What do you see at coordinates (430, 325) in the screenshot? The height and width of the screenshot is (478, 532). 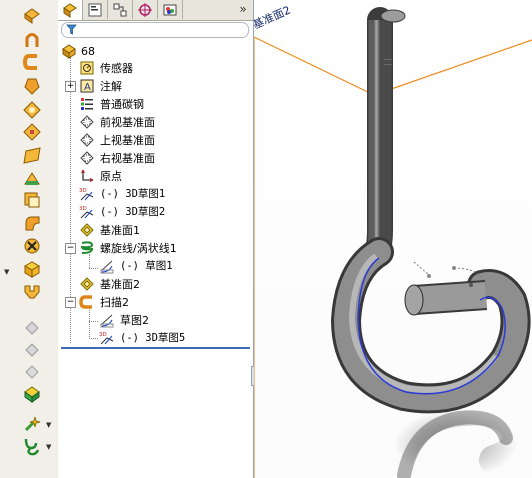 I see `hook-loop` at bounding box center [430, 325].